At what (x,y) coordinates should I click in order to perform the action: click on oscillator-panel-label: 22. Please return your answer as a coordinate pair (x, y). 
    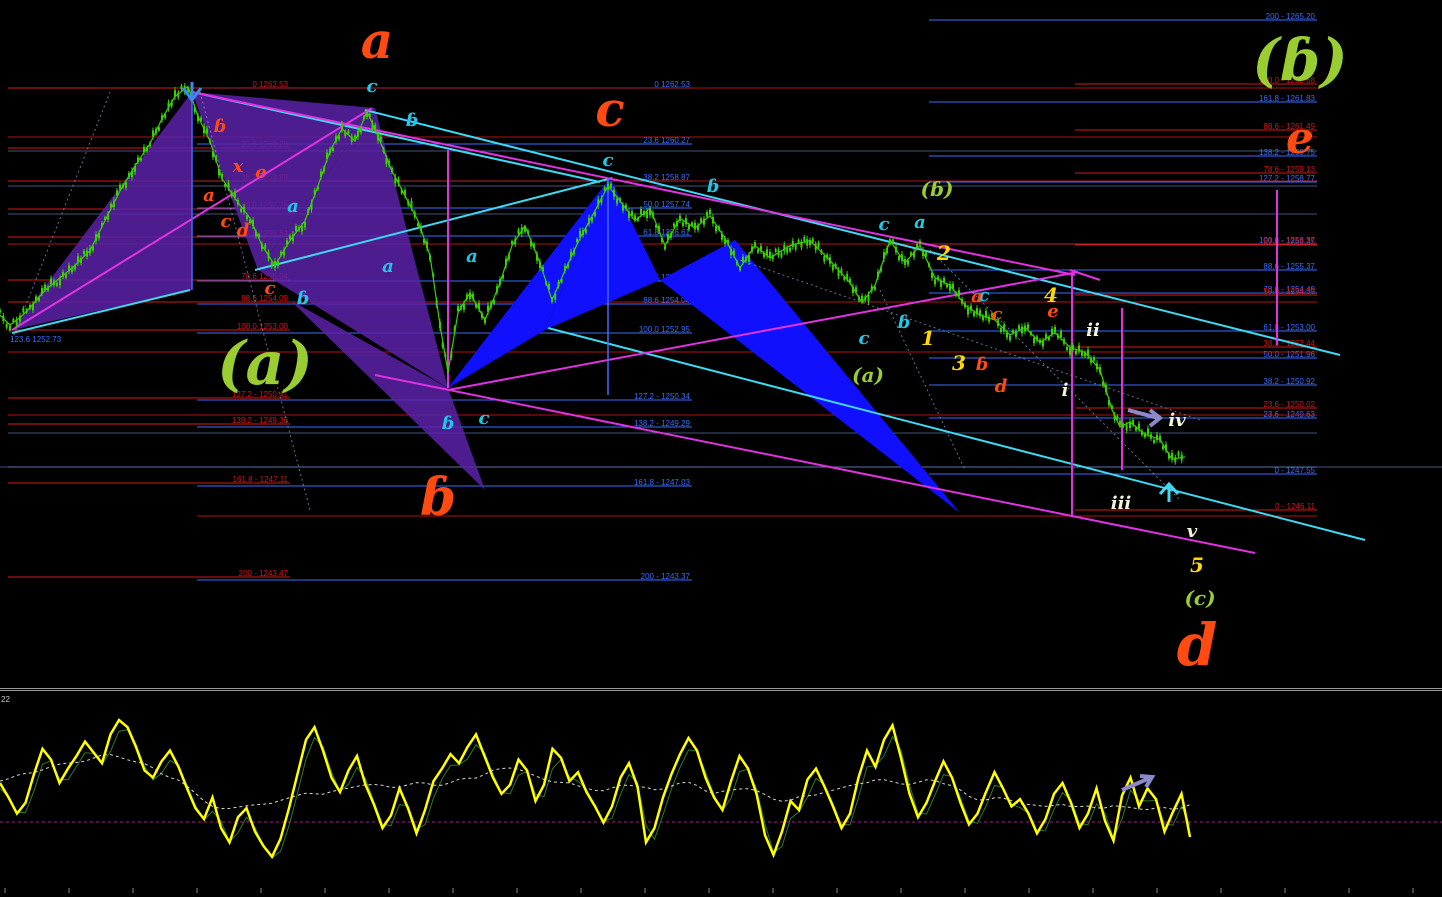
    Looking at the image, I should click on (5, 699).